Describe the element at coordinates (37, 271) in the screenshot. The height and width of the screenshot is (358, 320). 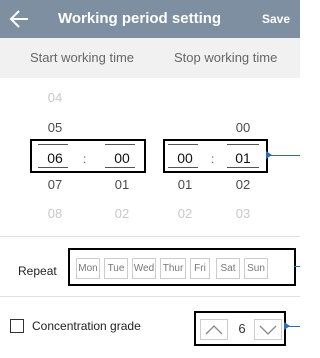
I see `repeat-label: Repeat` at that location.